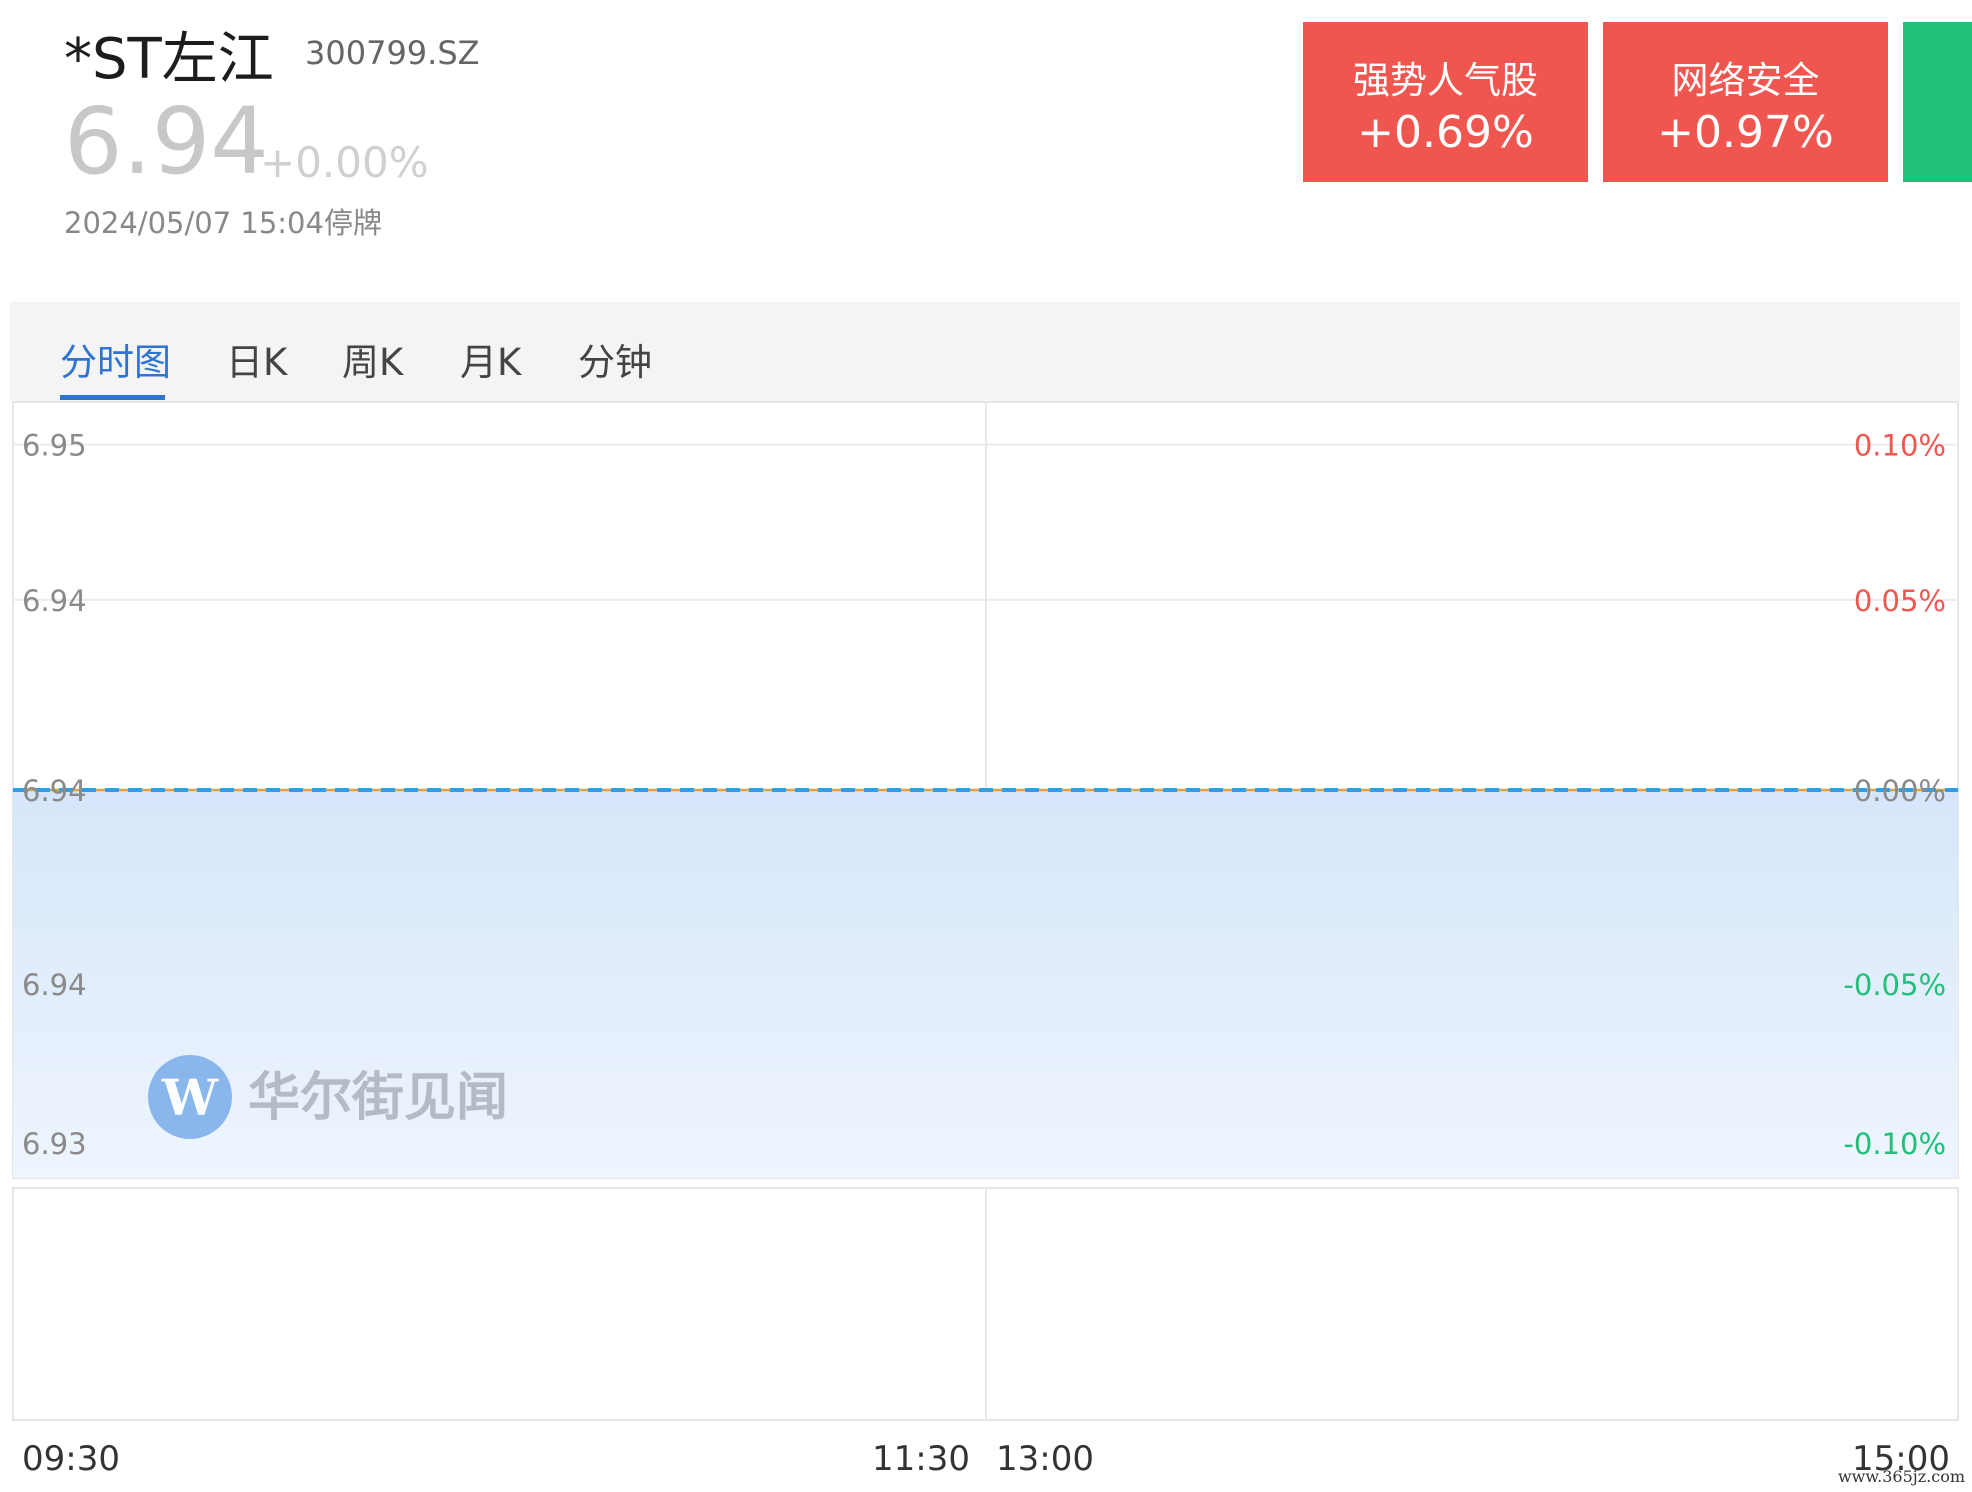 The width and height of the screenshot is (1972, 1492). Describe the element at coordinates (986, 1459) in the screenshot. I see `x-axis-labels: 09:30 11:30 13:00 15:00` at that location.